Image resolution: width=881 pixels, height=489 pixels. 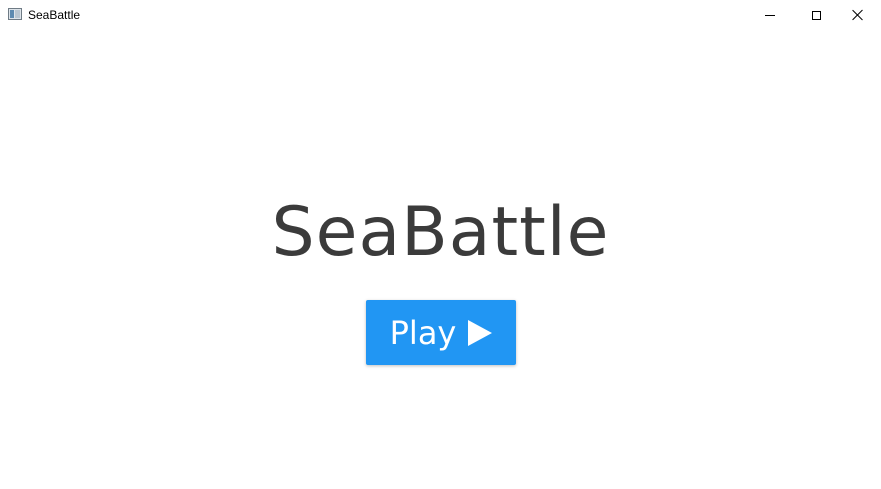 I want to click on play-button-label: Play, so click(x=423, y=332).